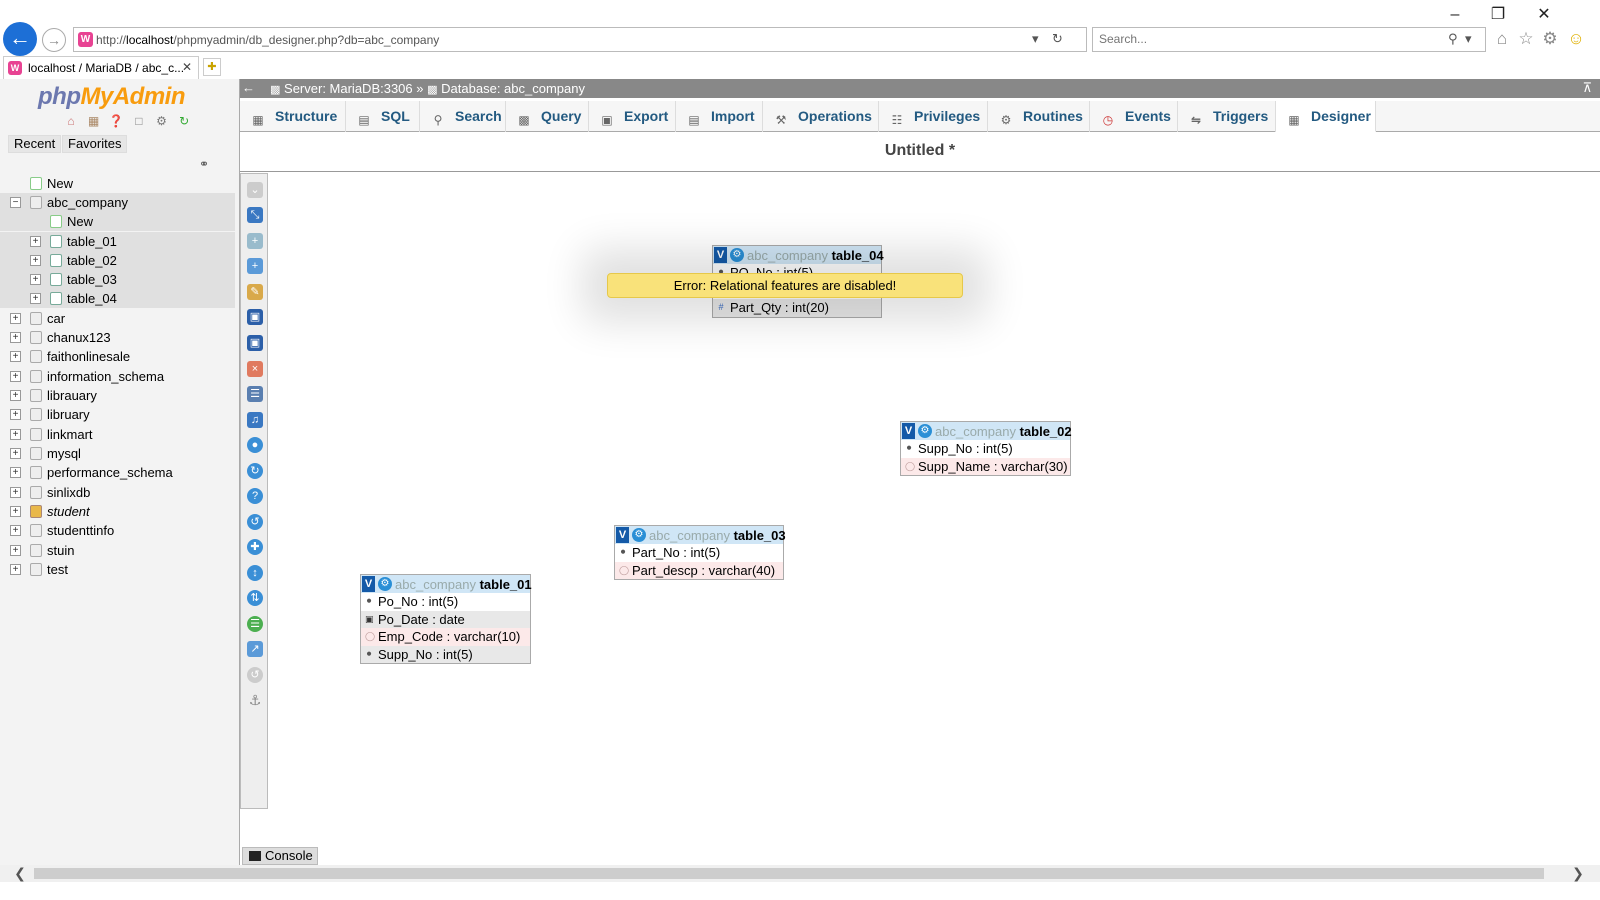 The image size is (1600, 900). I want to click on fullscreen-icon: ⤡, so click(255, 215).